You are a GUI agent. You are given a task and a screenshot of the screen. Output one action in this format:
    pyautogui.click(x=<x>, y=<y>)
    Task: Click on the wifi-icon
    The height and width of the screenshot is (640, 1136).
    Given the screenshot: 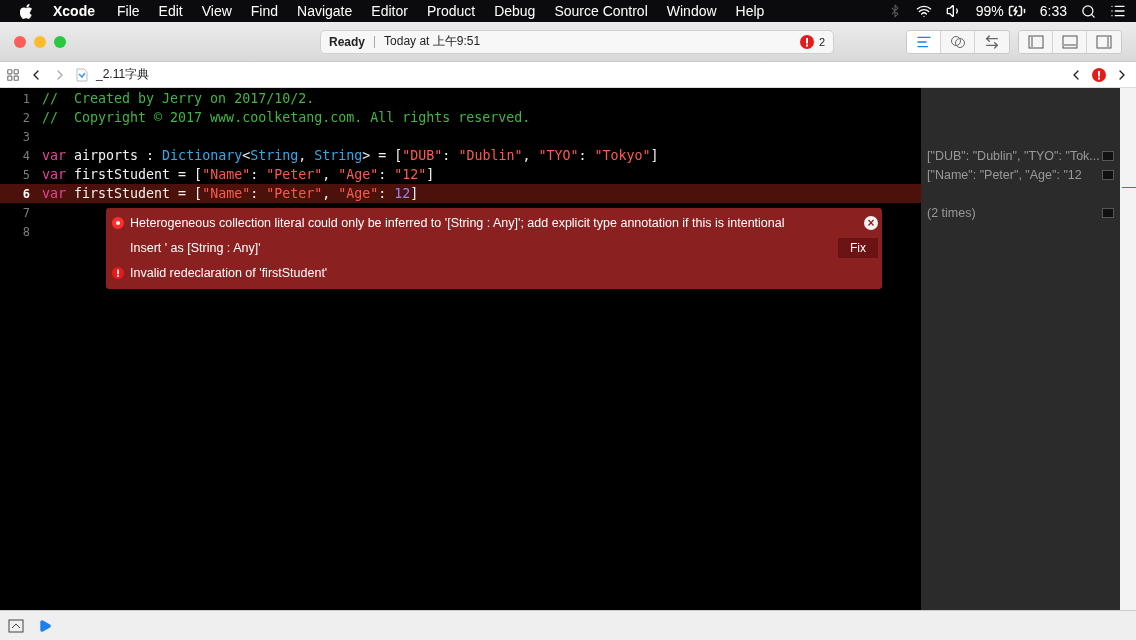 What is the action you would take?
    pyautogui.click(x=923, y=11)
    